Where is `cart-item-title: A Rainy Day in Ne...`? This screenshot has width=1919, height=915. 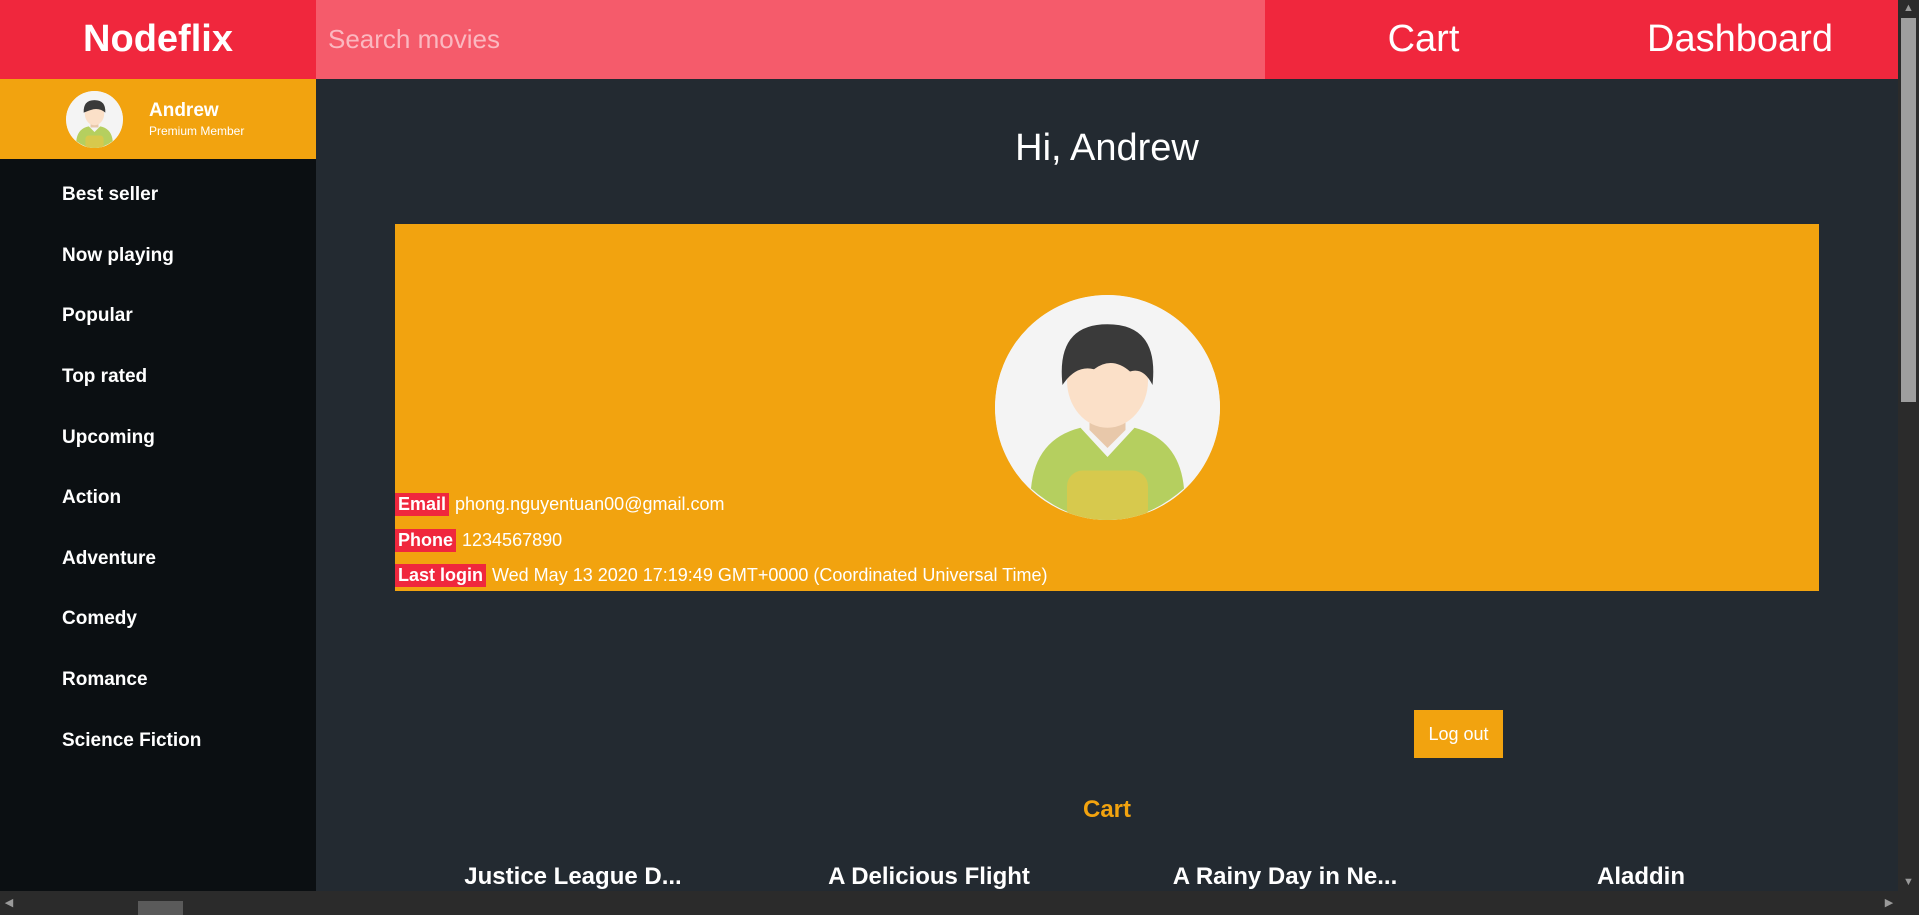
cart-item-title: A Rainy Day in Ne... is located at coordinates (1285, 877).